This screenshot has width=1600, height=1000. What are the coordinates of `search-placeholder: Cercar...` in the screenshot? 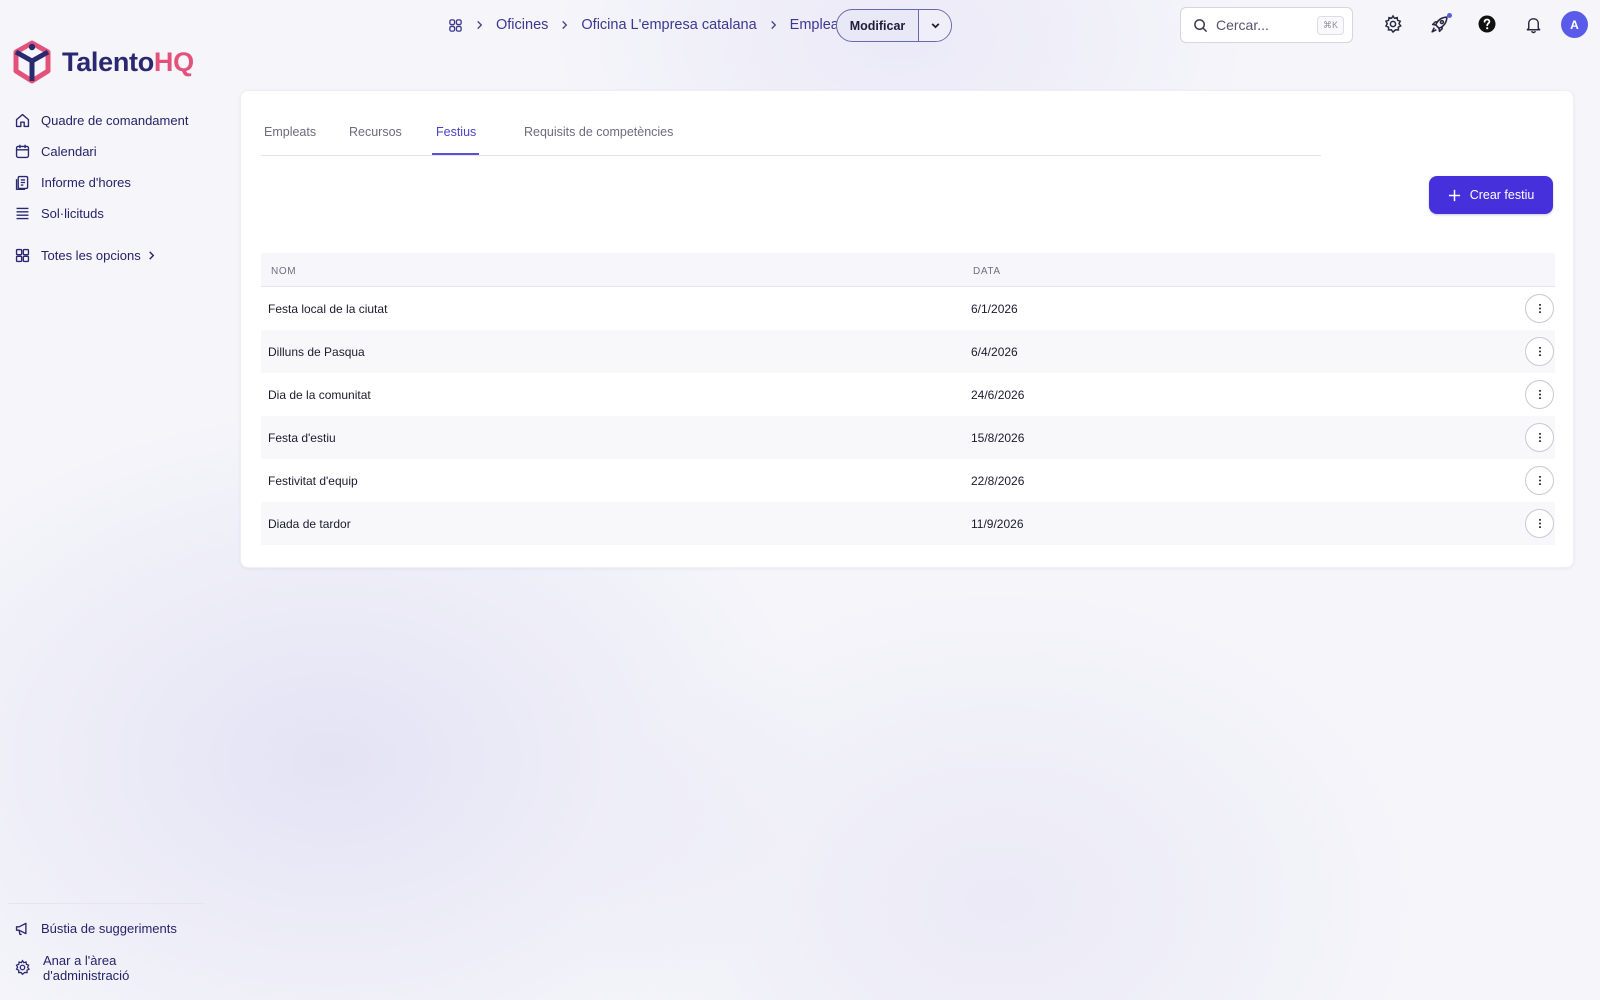 It's located at (1242, 25).